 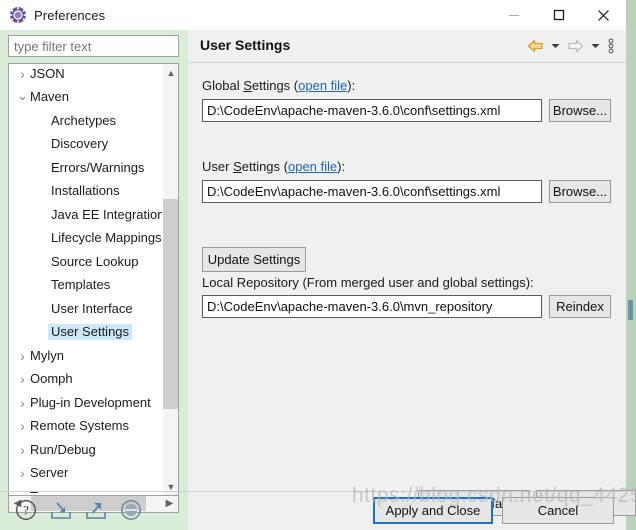 I want to click on sidebar-item-run-debug: › Run/Debug, so click(x=86, y=450).